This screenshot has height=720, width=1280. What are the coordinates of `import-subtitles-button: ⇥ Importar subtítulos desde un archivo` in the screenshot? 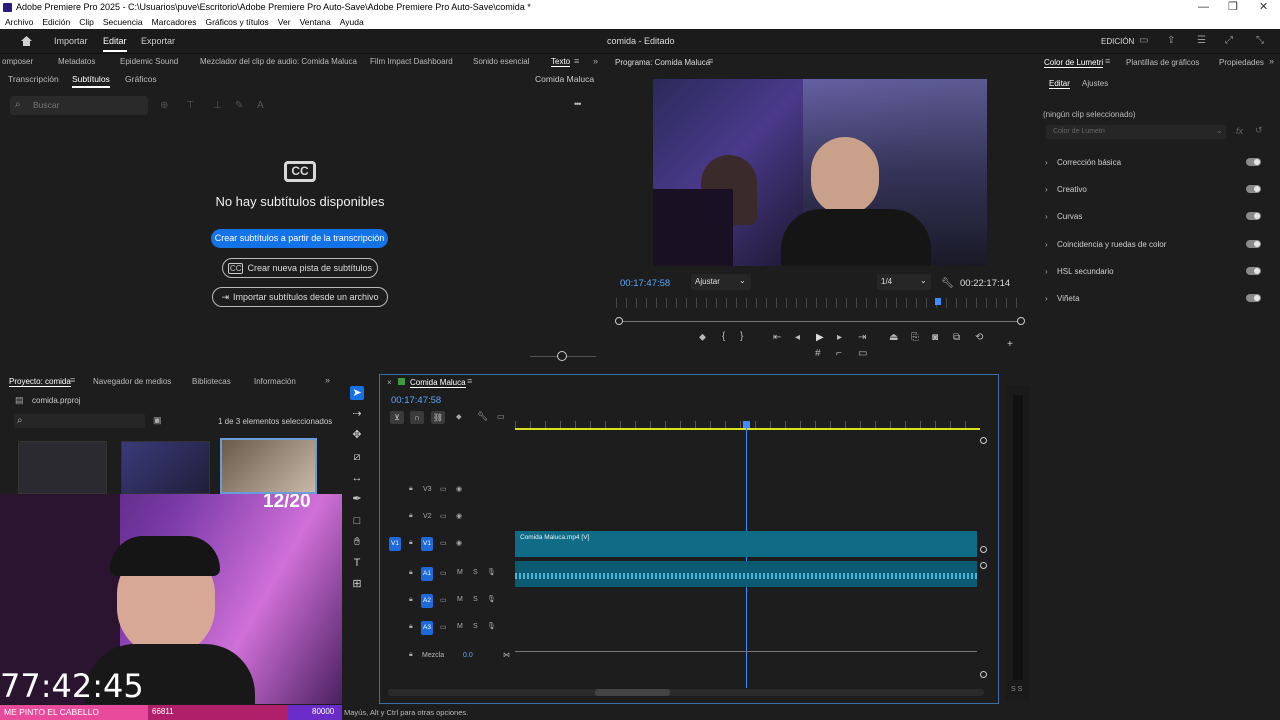 It's located at (300, 297).